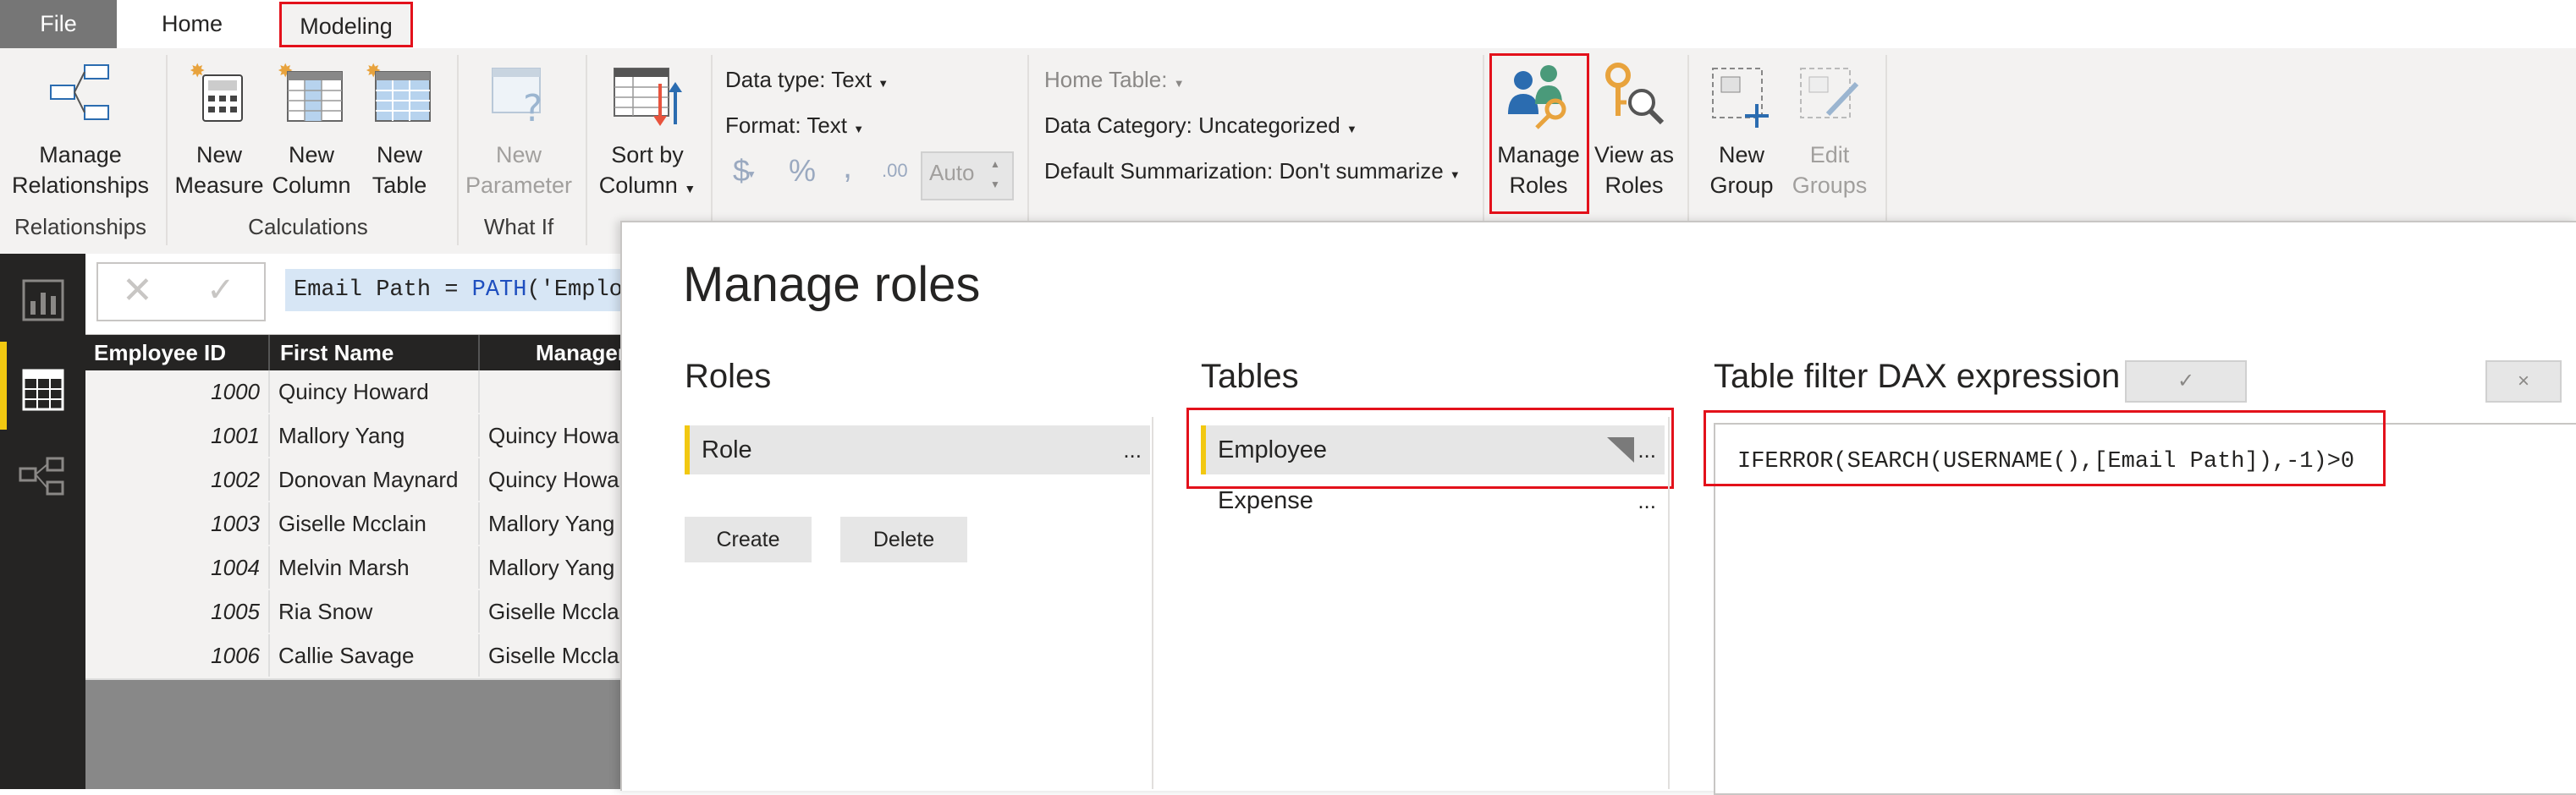  What do you see at coordinates (308, 226) in the screenshot?
I see `group-label-calculations: Calculations` at bounding box center [308, 226].